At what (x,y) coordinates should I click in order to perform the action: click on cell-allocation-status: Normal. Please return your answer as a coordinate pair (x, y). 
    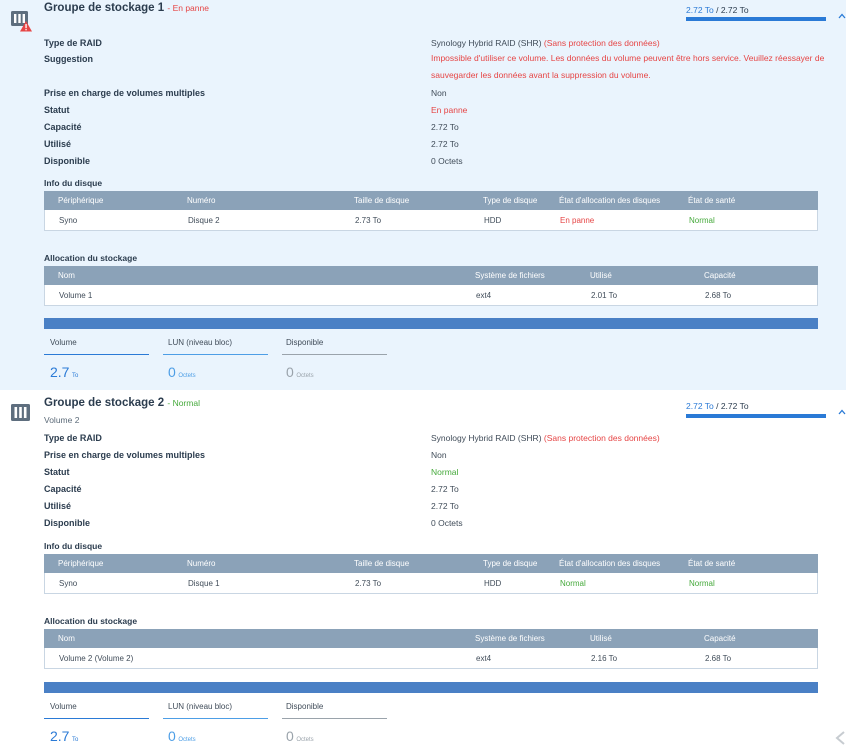
    Looking at the image, I should click on (573, 583).